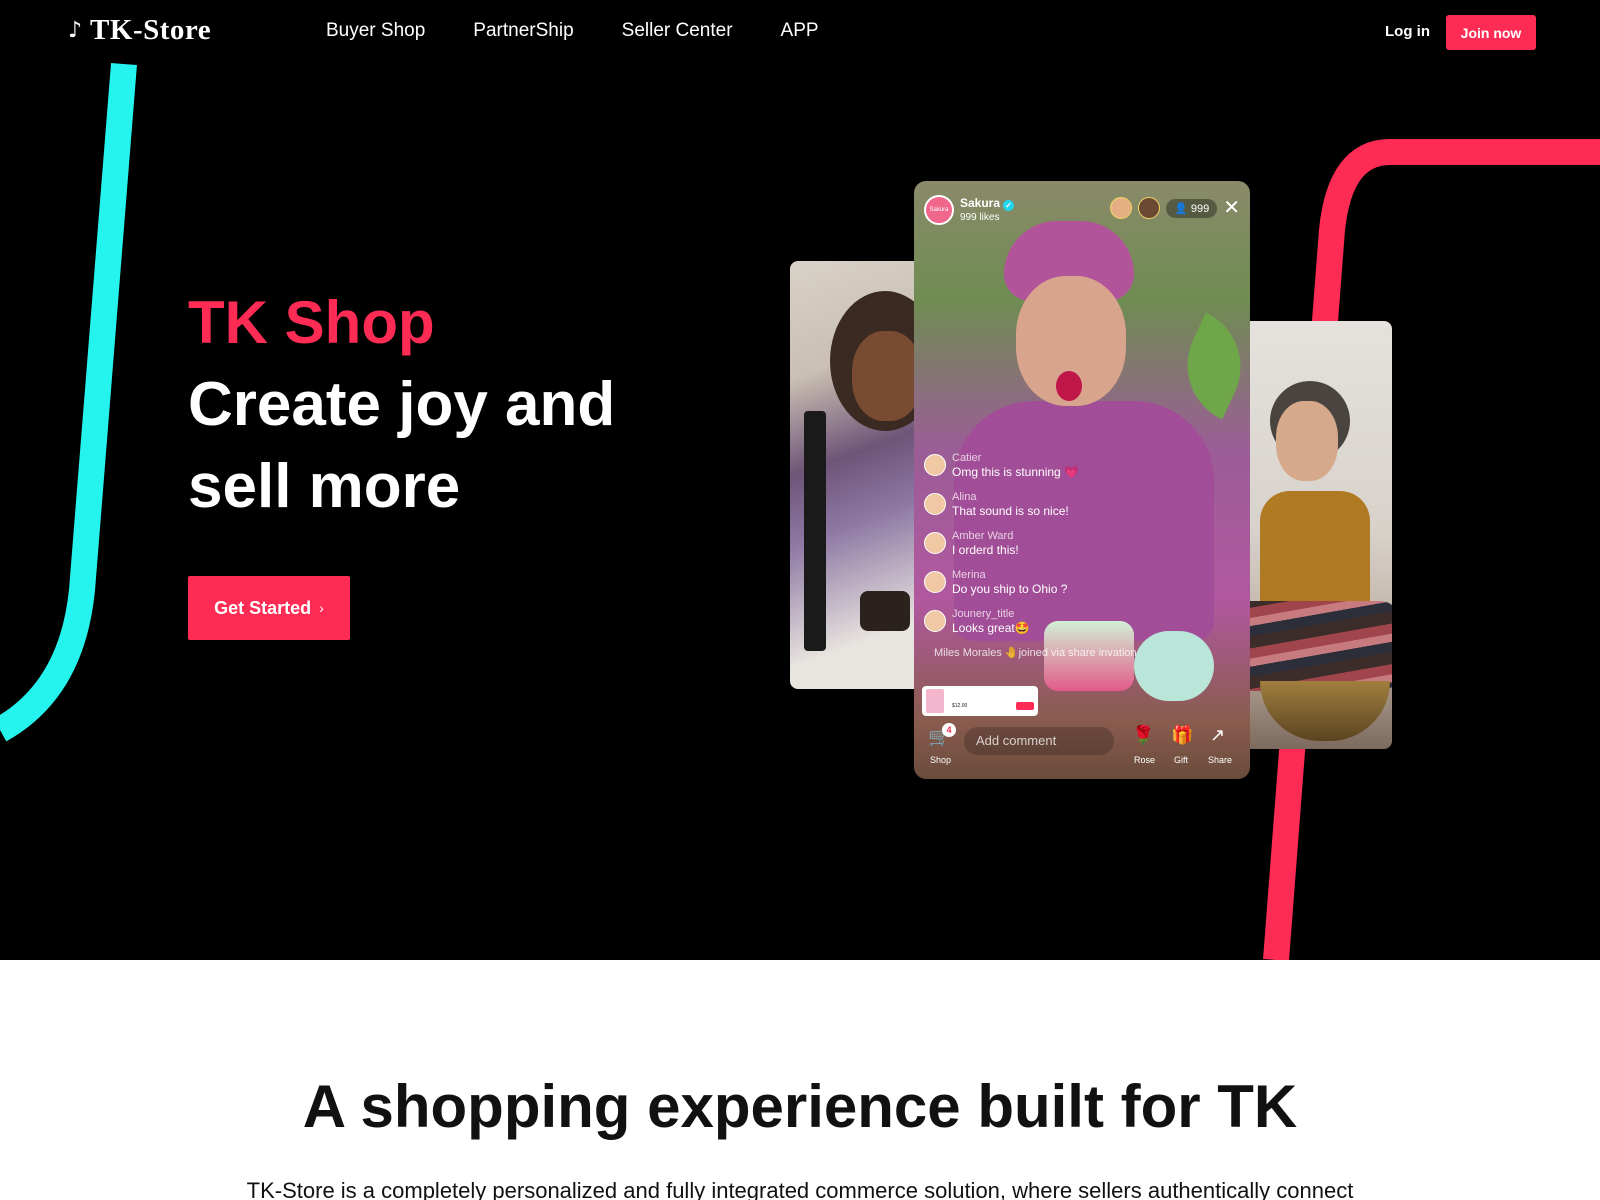 This screenshot has height=1200, width=1600. Describe the element at coordinates (1069, 386) in the screenshot. I see `host-mouth` at that location.